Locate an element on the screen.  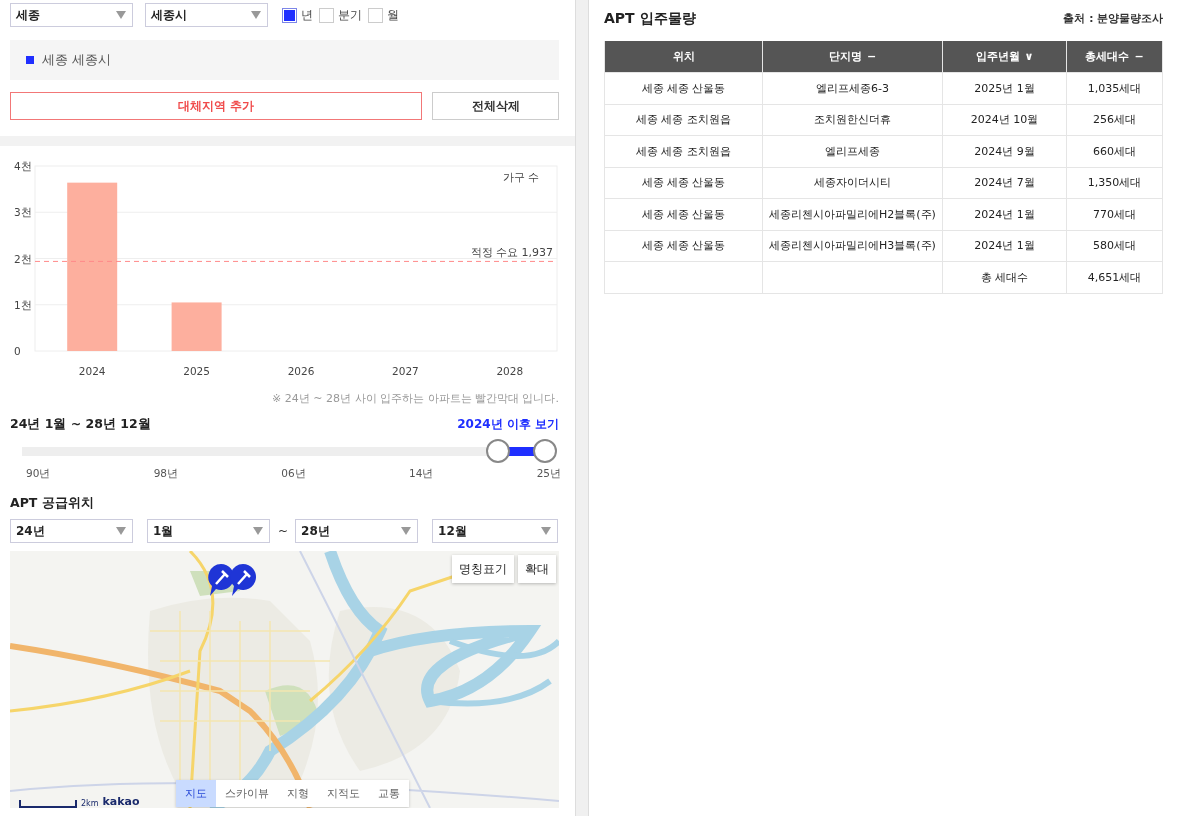
map-type-tab: 교통 is located at coordinates (389, 793).